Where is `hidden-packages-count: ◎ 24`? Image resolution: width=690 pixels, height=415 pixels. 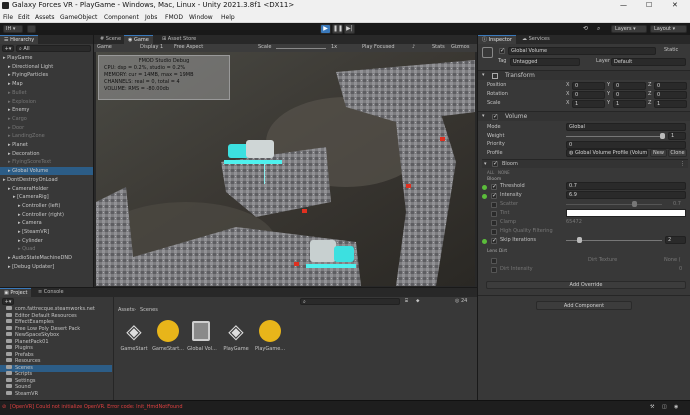 hidden-packages-count: ◎ 24 is located at coordinates (461, 301).